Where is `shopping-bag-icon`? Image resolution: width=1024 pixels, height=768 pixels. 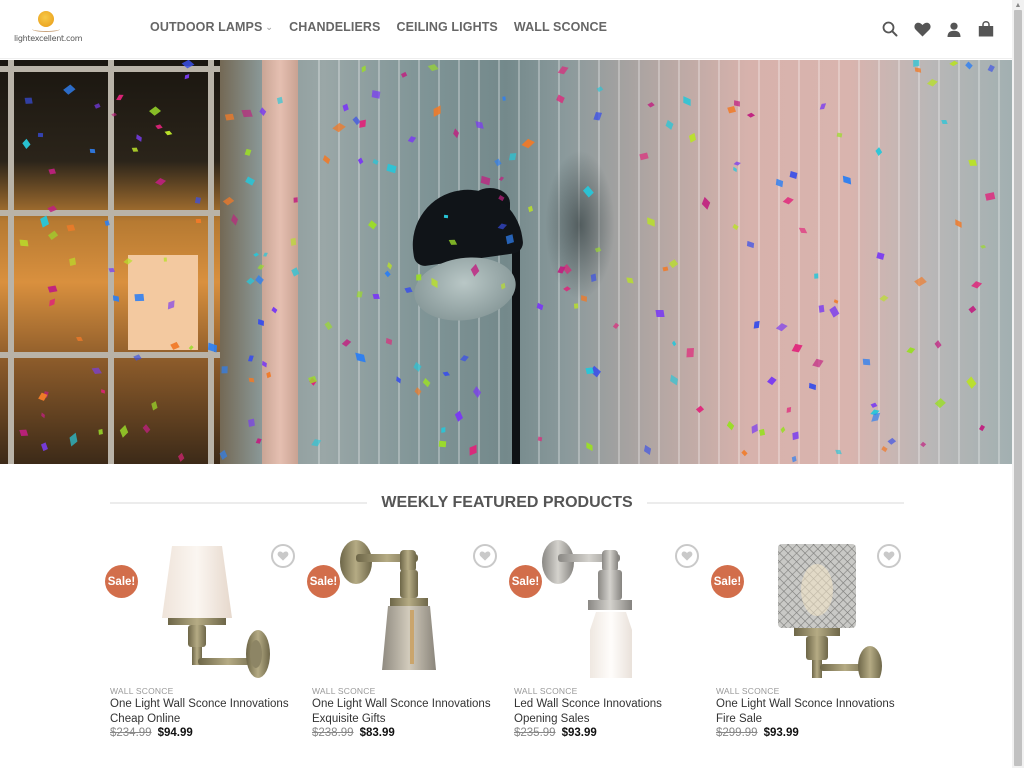
shopping-bag-icon is located at coordinates (986, 29).